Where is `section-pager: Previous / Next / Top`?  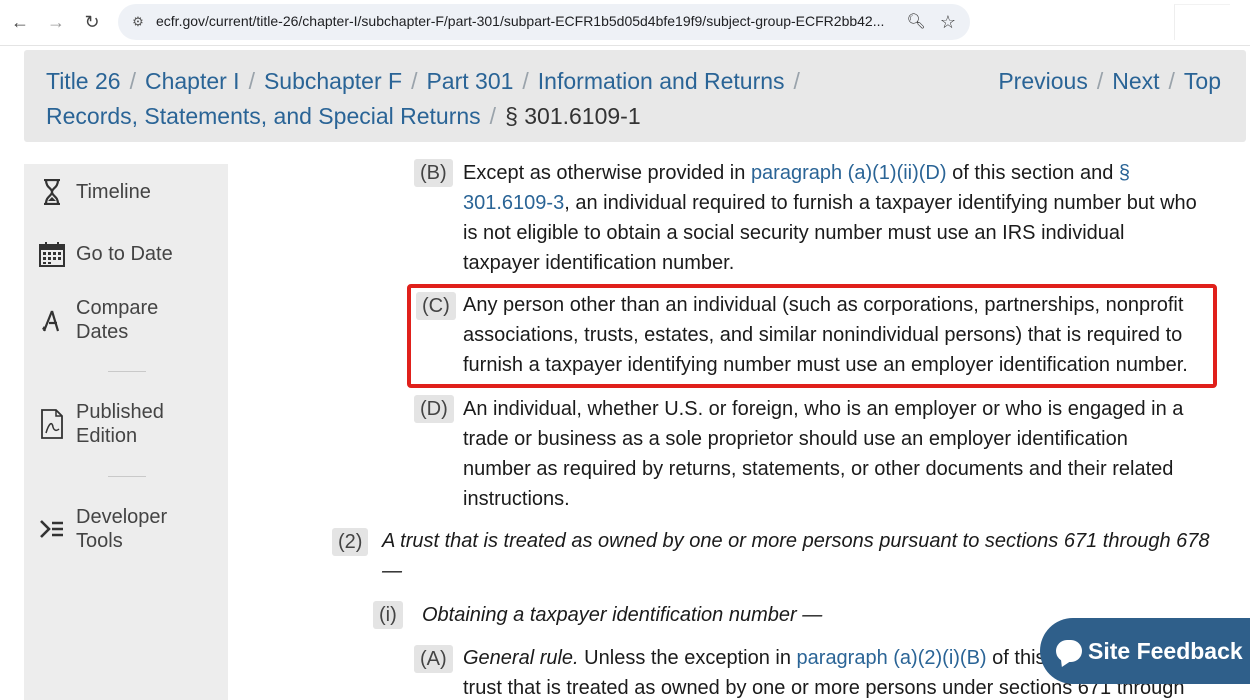
section-pager: Previous / Next / Top is located at coordinates (1109, 81).